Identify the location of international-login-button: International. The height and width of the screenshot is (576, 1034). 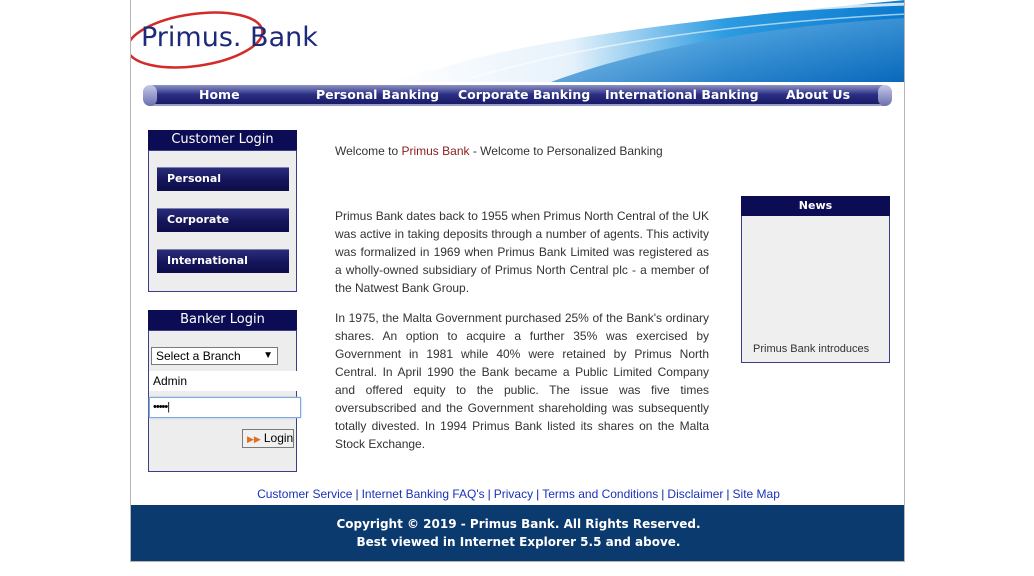
(223, 261).